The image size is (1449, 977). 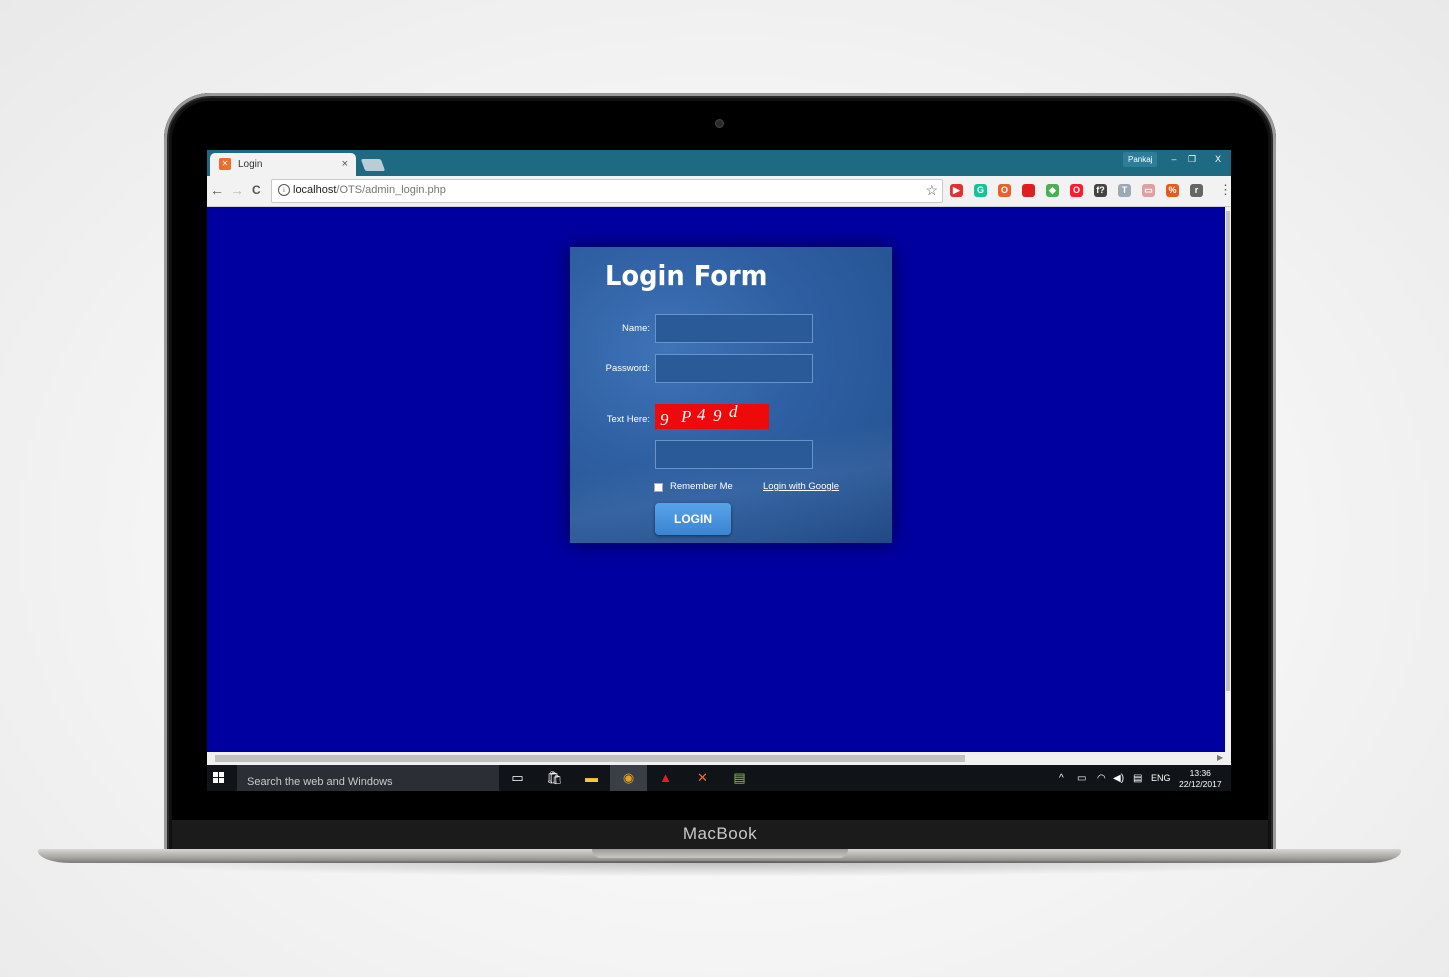 What do you see at coordinates (733, 412) in the screenshot?
I see `captcha-char: d` at bounding box center [733, 412].